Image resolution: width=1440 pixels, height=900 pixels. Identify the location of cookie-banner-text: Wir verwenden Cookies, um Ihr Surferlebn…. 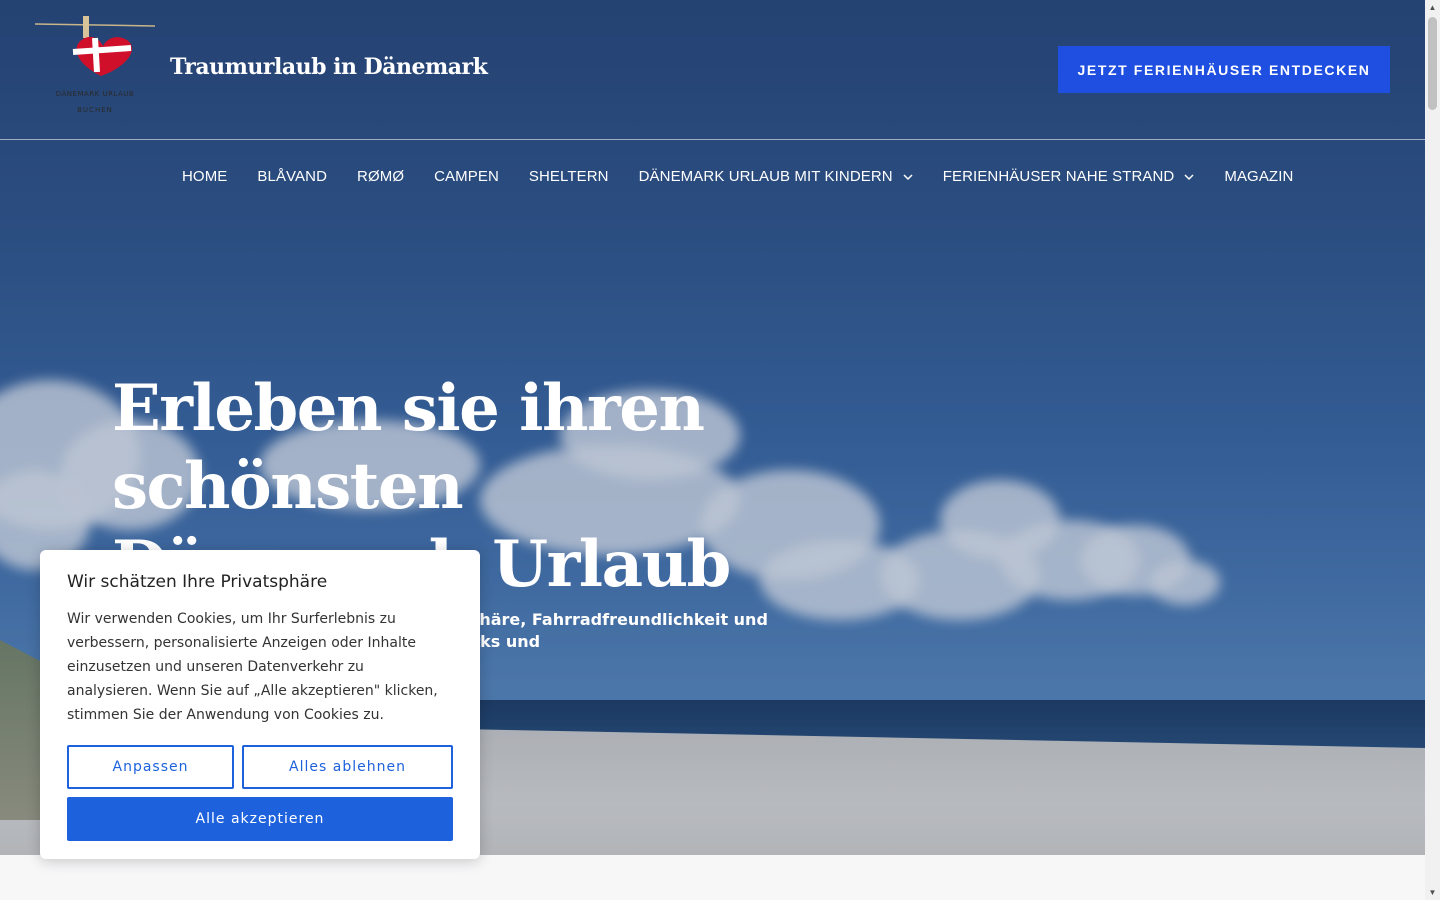
(252, 667).